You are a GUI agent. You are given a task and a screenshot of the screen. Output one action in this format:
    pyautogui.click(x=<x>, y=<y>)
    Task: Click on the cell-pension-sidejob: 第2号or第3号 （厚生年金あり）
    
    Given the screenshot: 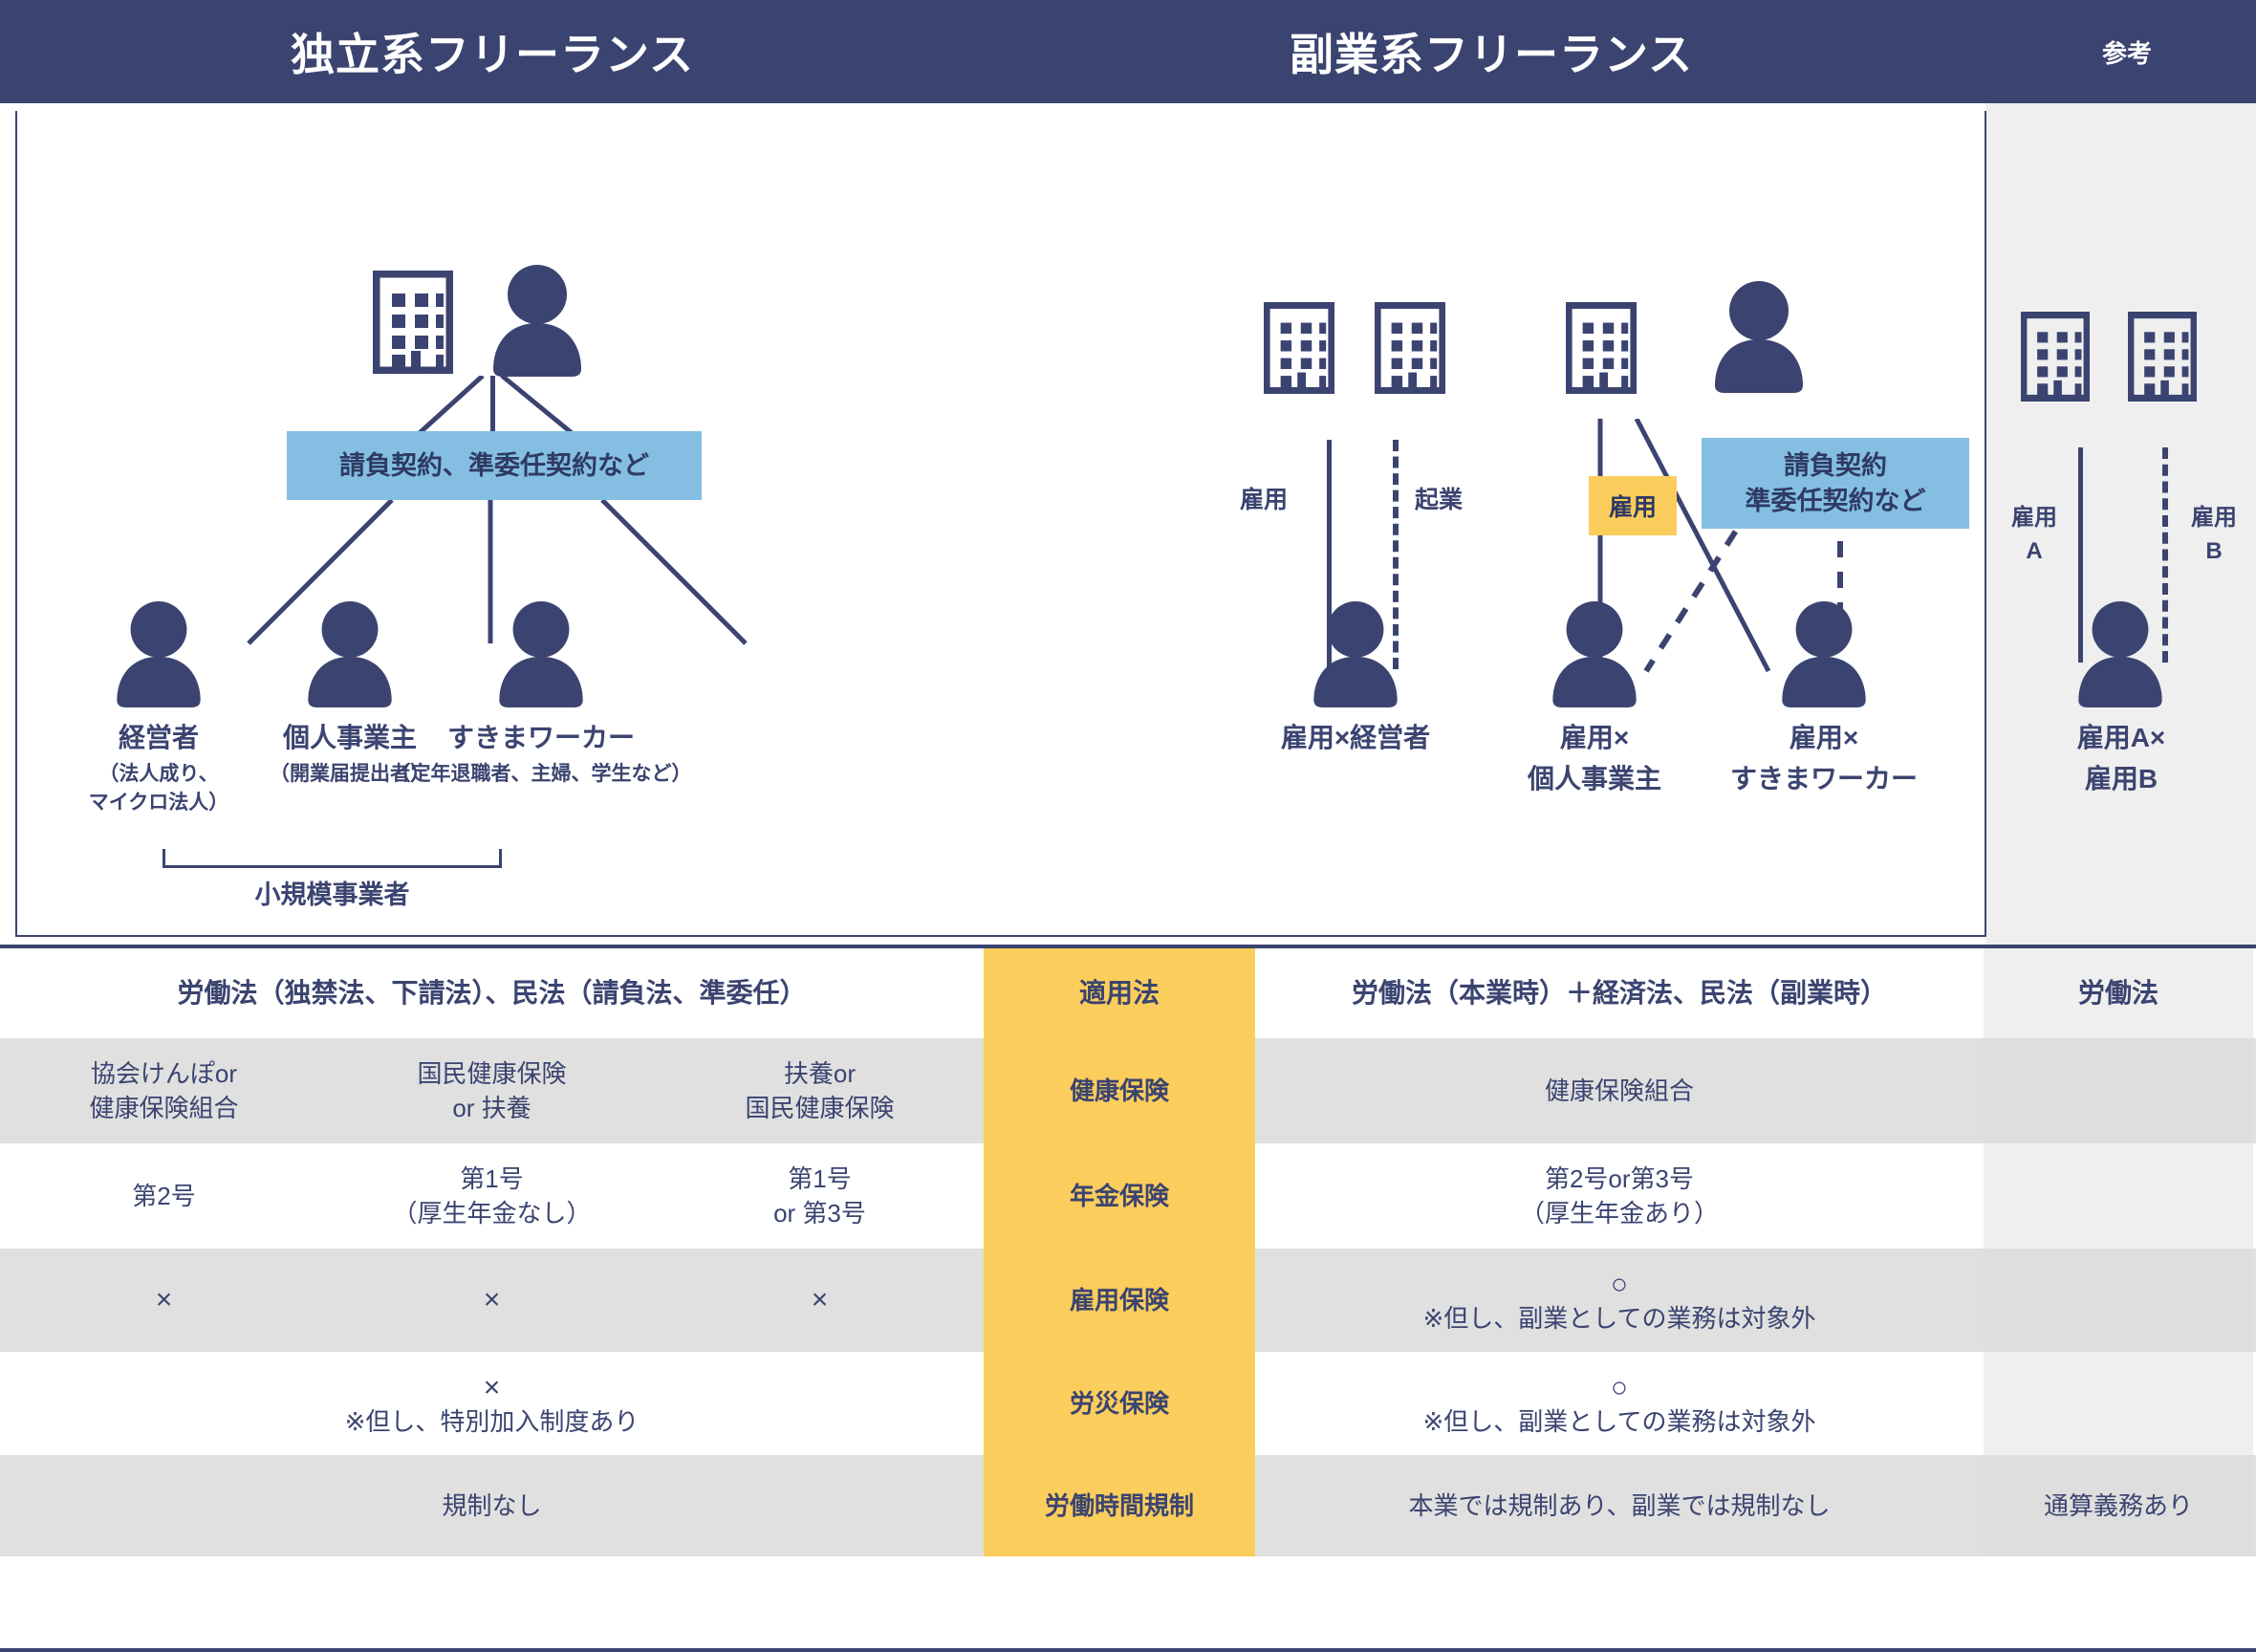 What is the action you would take?
    pyautogui.click(x=1619, y=1195)
    